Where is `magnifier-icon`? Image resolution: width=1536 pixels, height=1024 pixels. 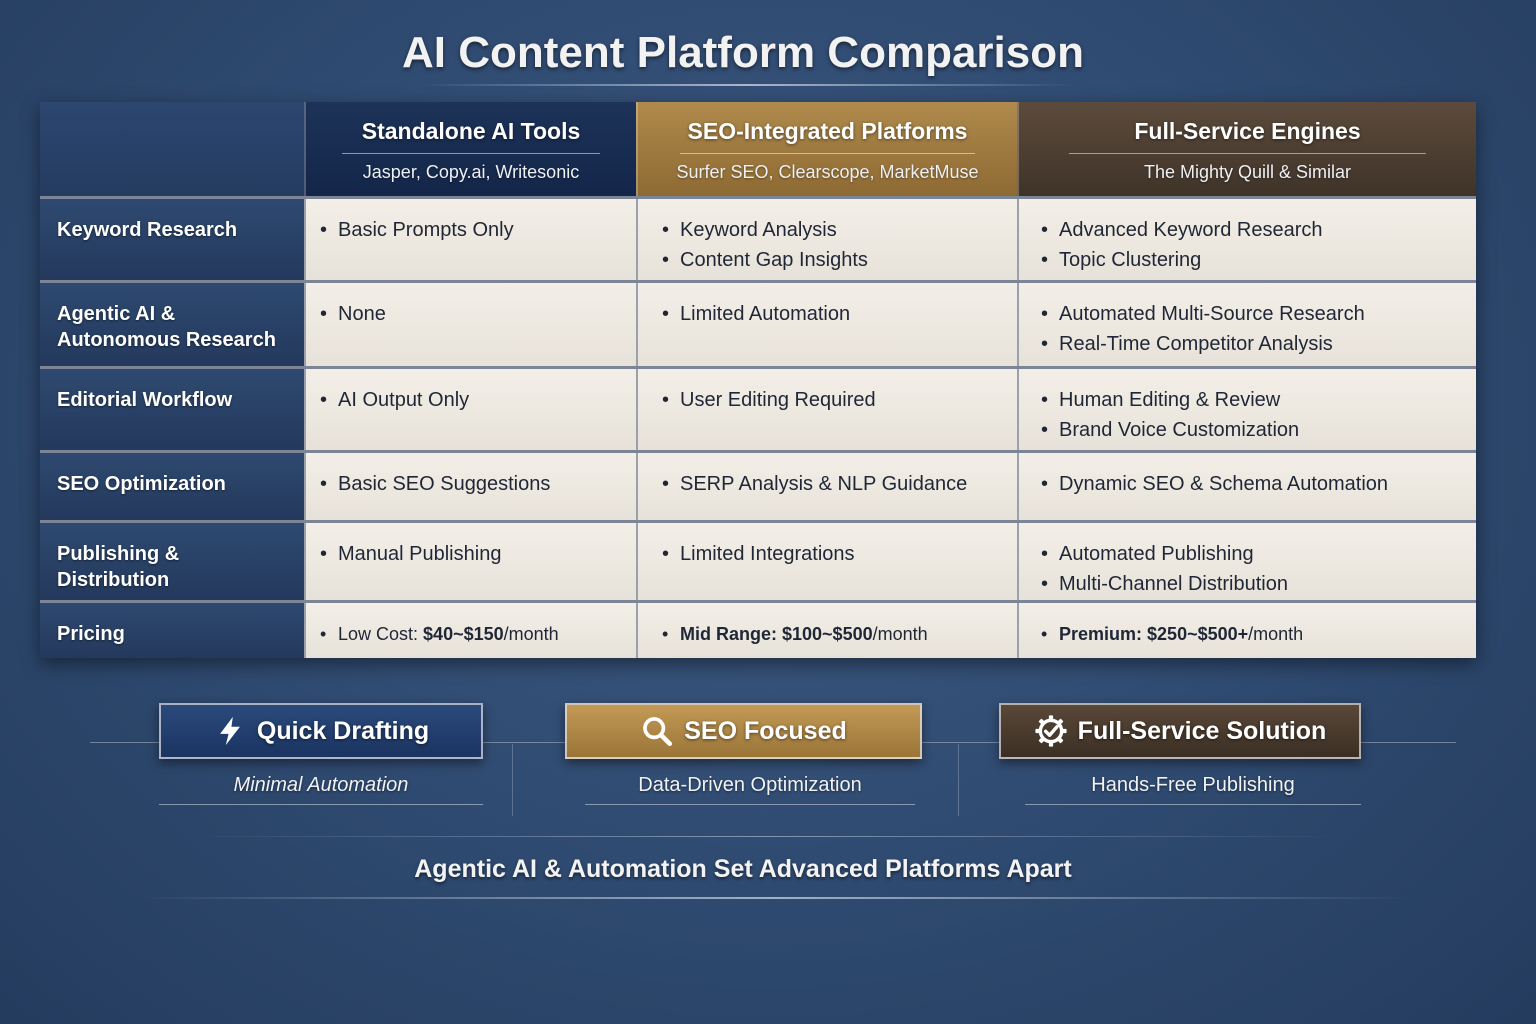 magnifier-icon is located at coordinates (658, 732).